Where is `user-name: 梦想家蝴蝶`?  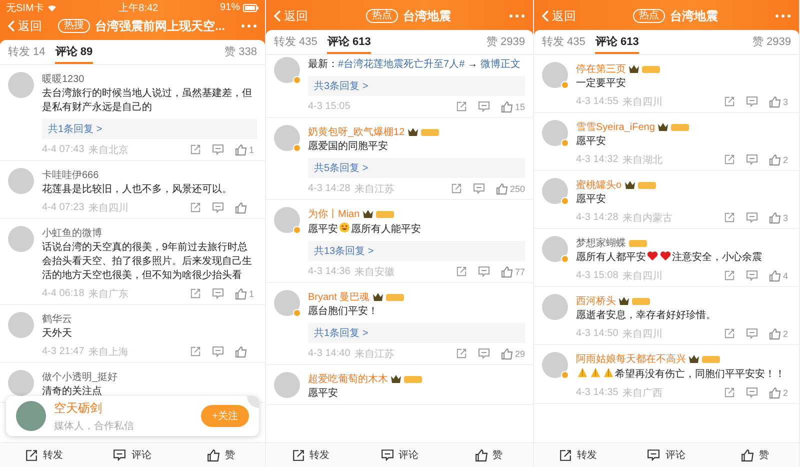
user-name: 梦想家蝴蝶 is located at coordinates (601, 243).